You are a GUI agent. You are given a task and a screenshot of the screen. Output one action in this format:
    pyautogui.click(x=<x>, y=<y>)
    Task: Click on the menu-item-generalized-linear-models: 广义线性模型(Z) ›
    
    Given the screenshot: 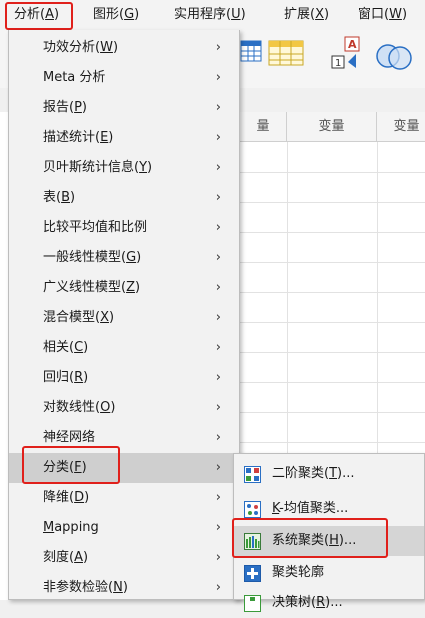 What is the action you would take?
    pyautogui.click(x=124, y=288)
    